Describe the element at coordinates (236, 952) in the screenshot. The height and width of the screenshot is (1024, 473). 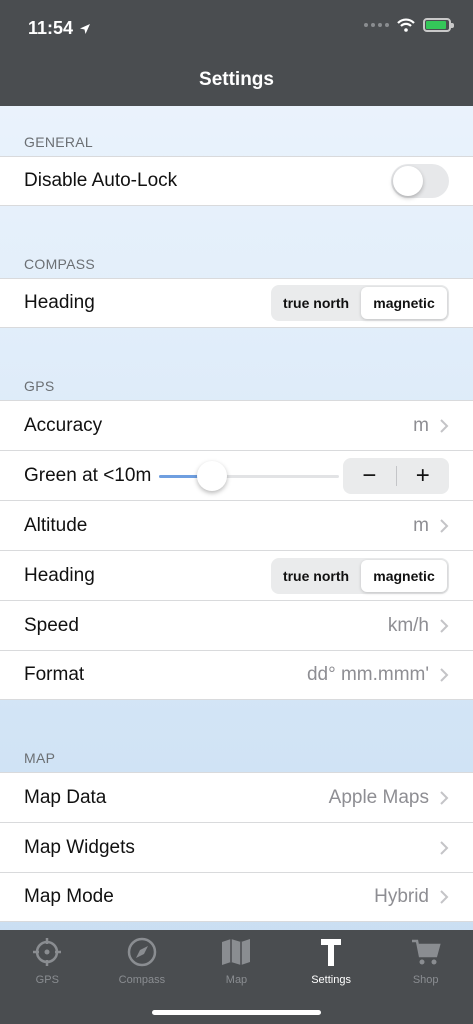
I see `map-icon` at that location.